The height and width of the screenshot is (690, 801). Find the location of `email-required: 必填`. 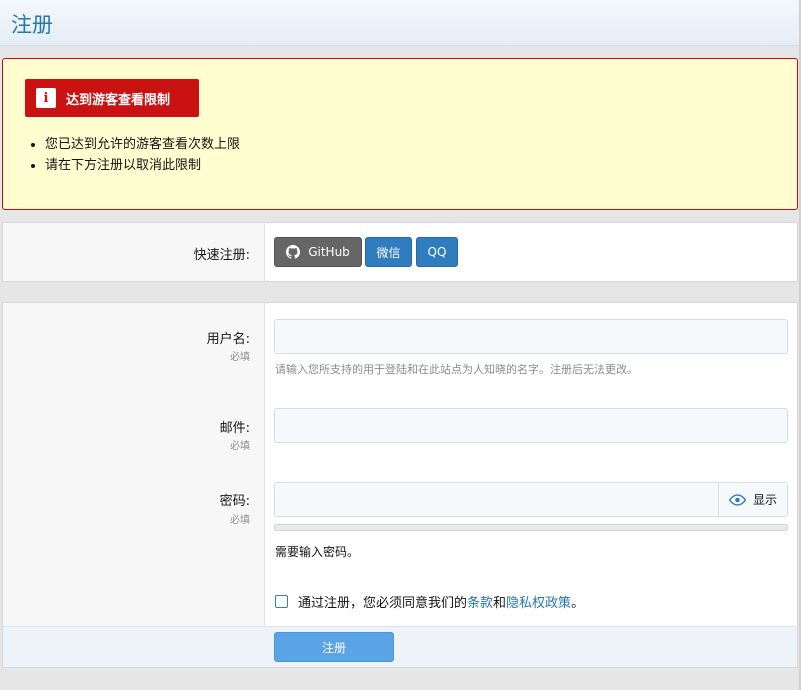

email-required: 必填 is located at coordinates (240, 446).